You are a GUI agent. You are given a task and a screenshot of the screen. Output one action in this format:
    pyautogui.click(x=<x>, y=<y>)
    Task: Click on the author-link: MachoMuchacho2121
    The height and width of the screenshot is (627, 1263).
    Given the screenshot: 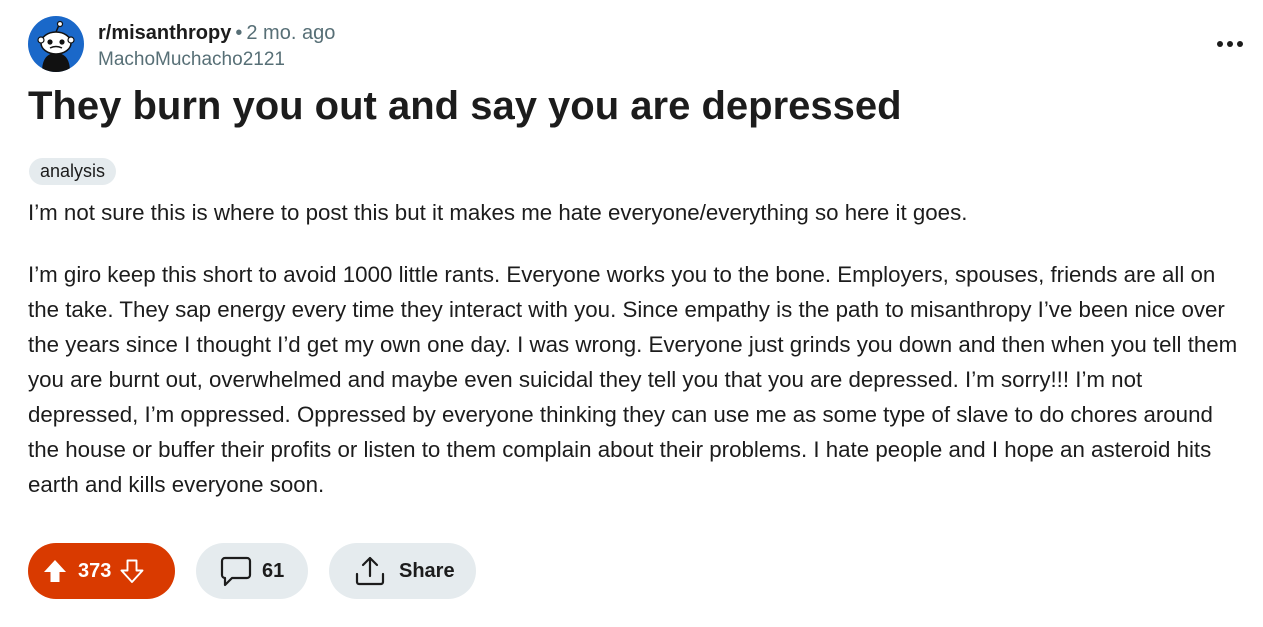 What is the action you would take?
    pyautogui.click(x=216, y=60)
    